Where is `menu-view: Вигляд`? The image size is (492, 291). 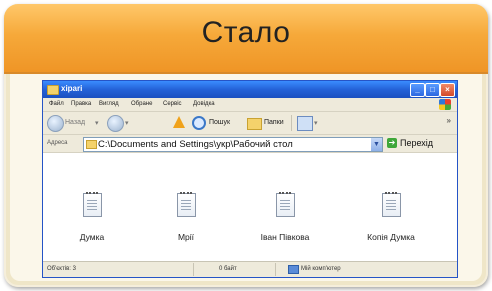
menu-view: Вигляд is located at coordinates (109, 104).